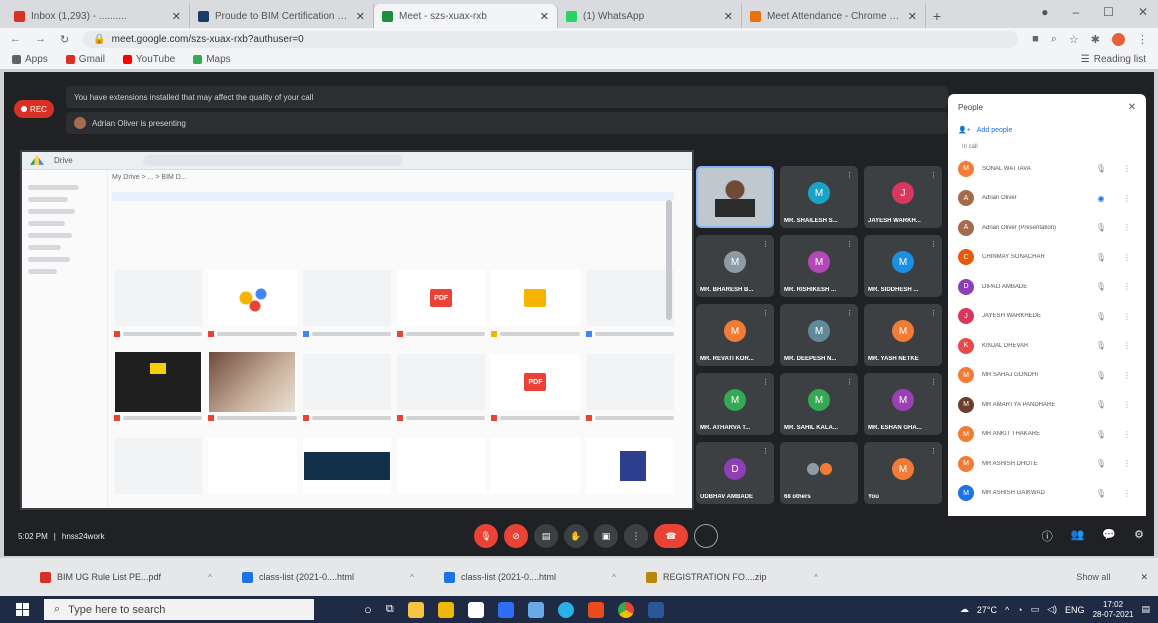 The height and width of the screenshot is (623, 1158). Describe the element at coordinates (1047, 169) in the screenshot. I see `participant-row: M SONAL WATTAVA 🎙 ⋮` at that location.